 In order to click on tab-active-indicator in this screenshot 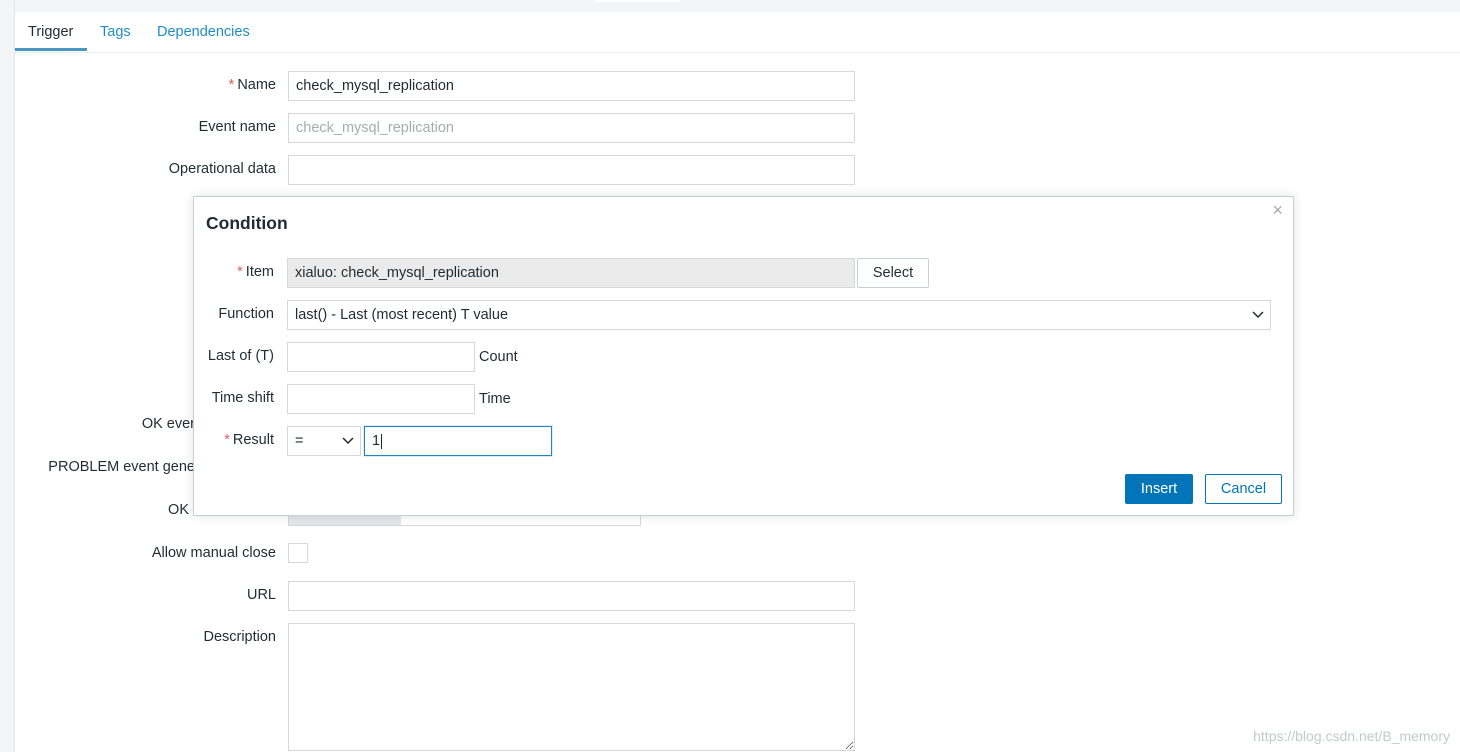, I will do `click(51, 49)`.